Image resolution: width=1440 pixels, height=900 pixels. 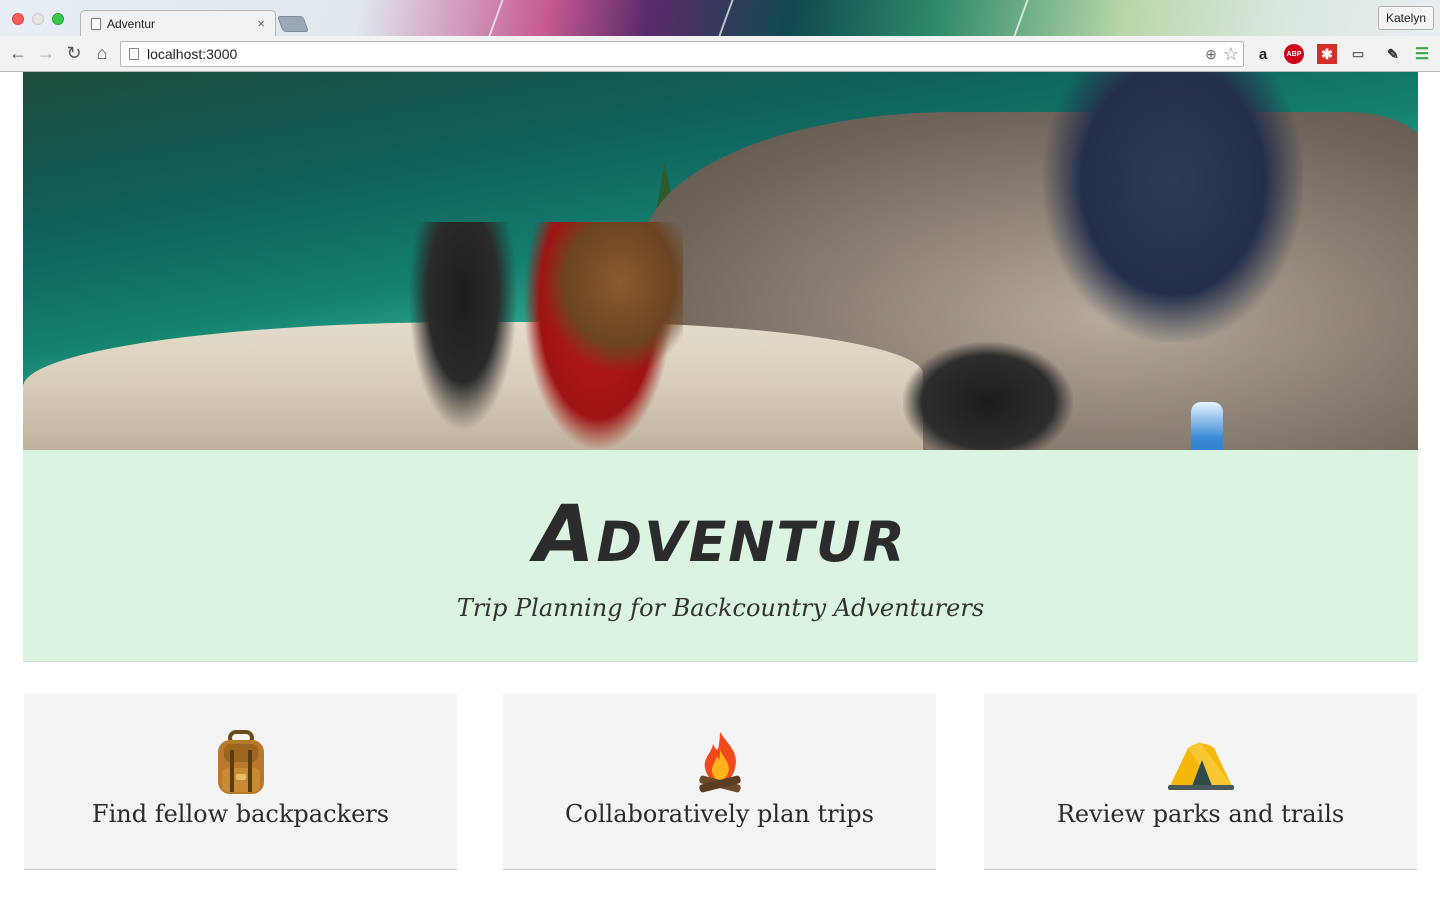 What do you see at coordinates (719, 762) in the screenshot?
I see `campfire-icon` at bounding box center [719, 762].